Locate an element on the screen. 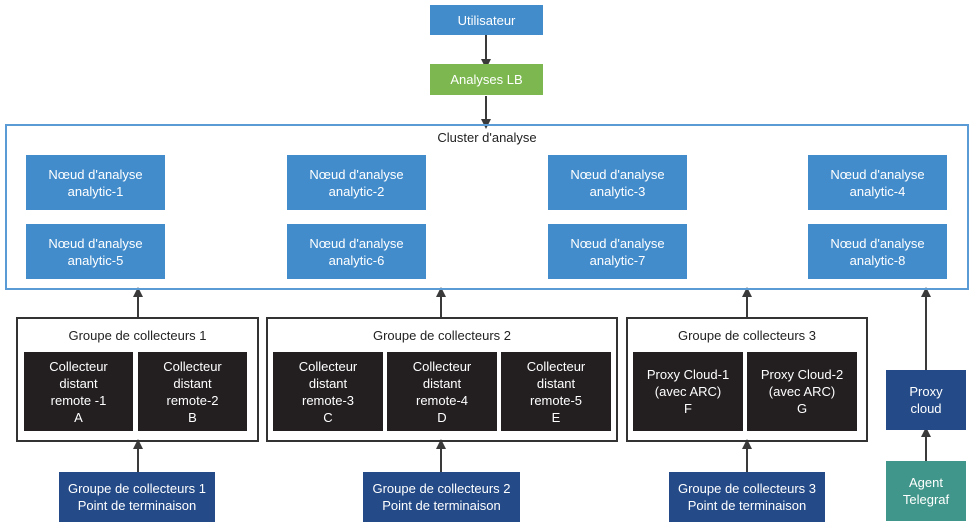  telegraf-label: Telegraf is located at coordinates (926, 499).